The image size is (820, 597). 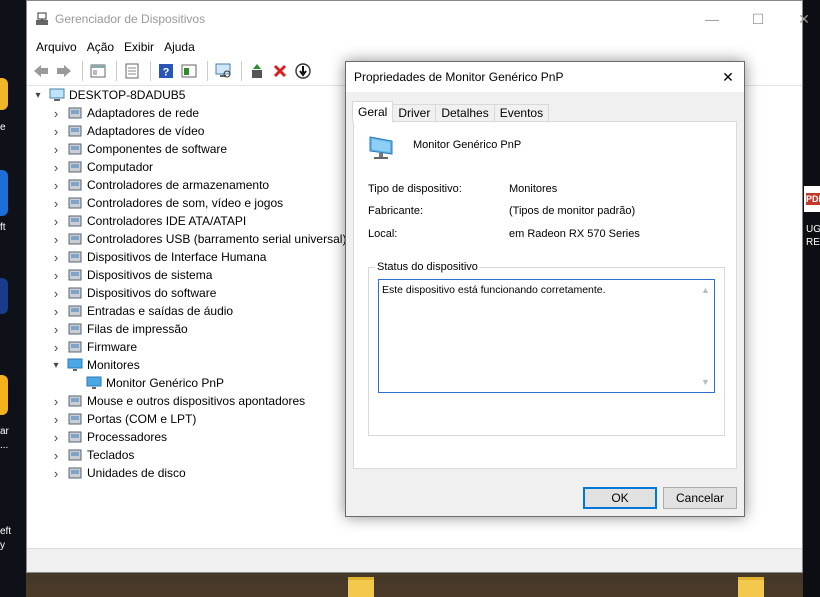 What do you see at coordinates (414, 47) in the screenshot?
I see `menu-bar: Arquivo Ação Exibir Ajuda` at bounding box center [414, 47].